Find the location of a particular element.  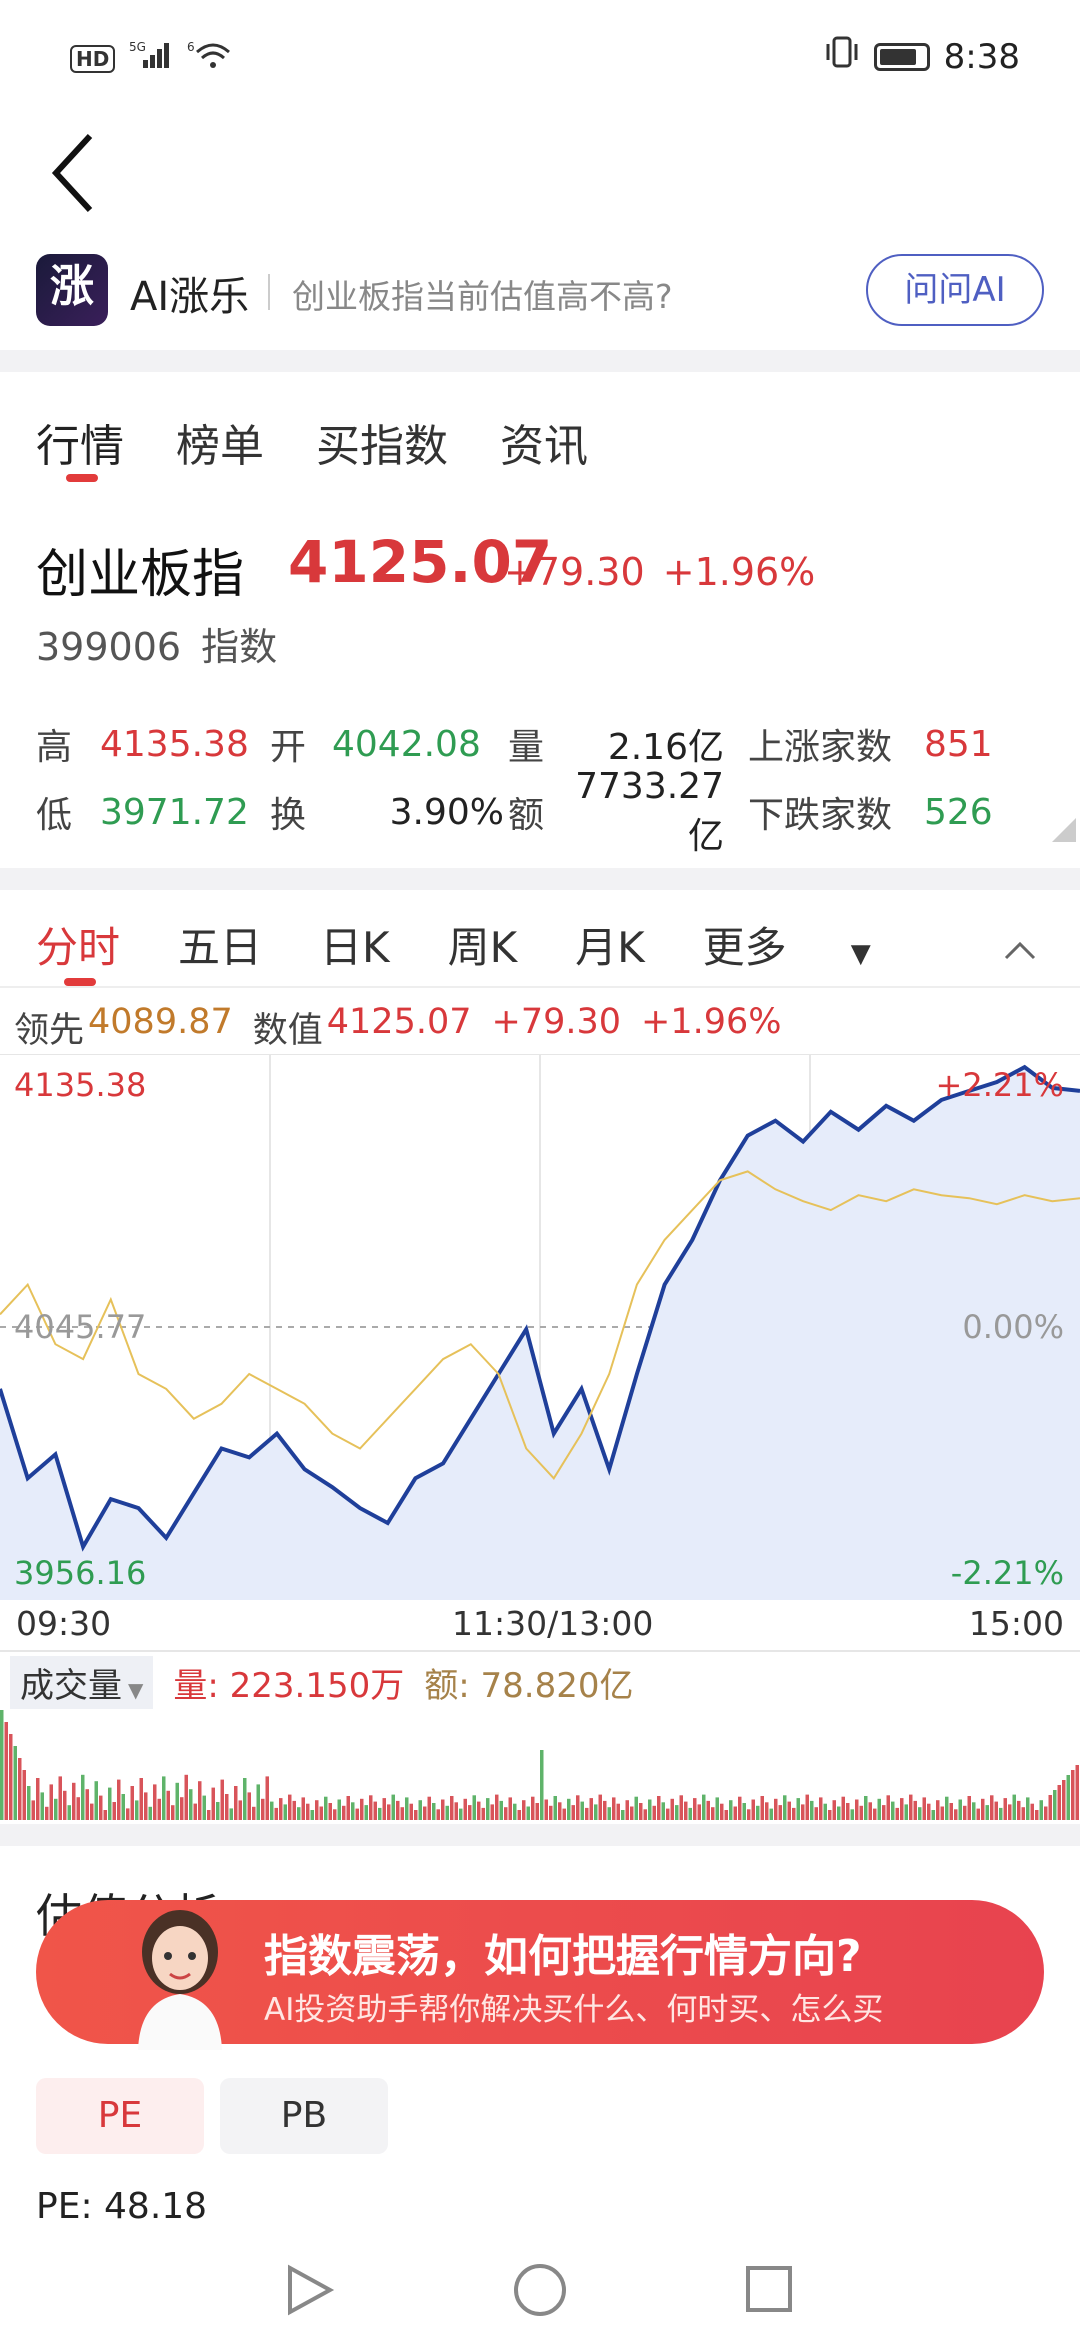

tab-news: 资讯 is located at coordinates (544, 442).